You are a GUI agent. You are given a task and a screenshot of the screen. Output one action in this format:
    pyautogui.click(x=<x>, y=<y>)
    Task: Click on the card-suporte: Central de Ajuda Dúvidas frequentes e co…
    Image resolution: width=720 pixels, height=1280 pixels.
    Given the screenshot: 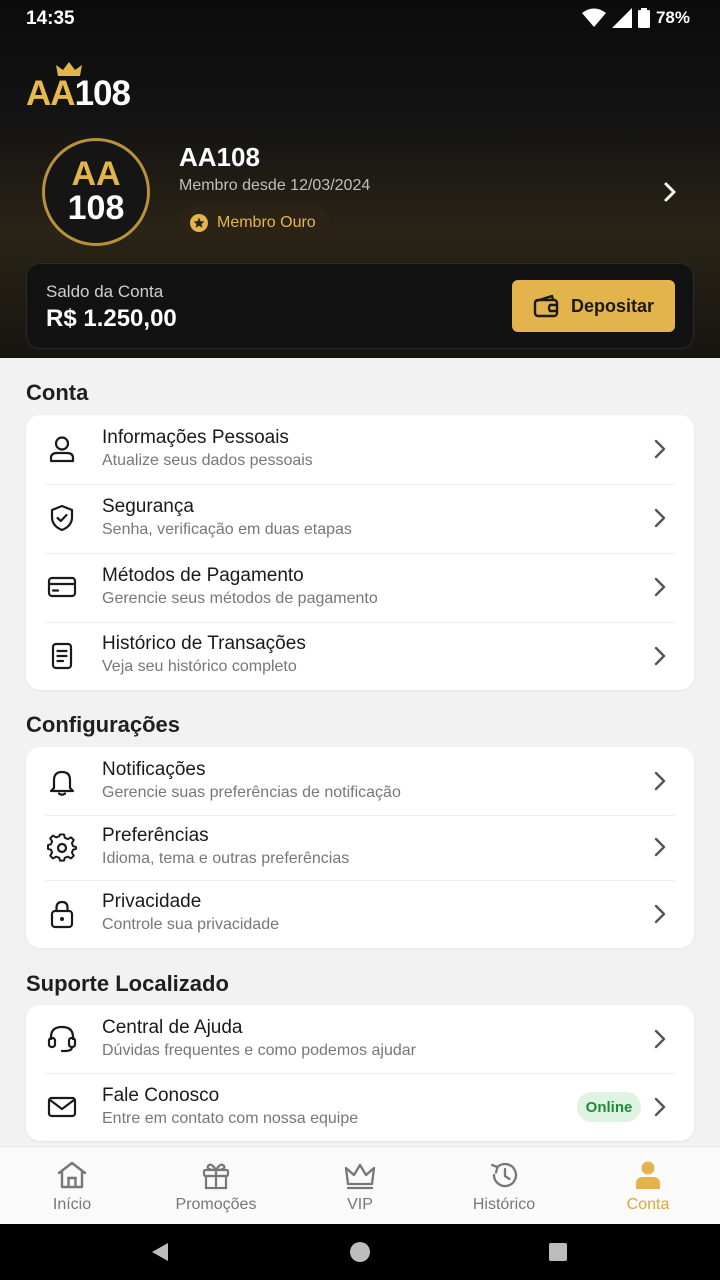 What is the action you would take?
    pyautogui.click(x=360, y=1073)
    